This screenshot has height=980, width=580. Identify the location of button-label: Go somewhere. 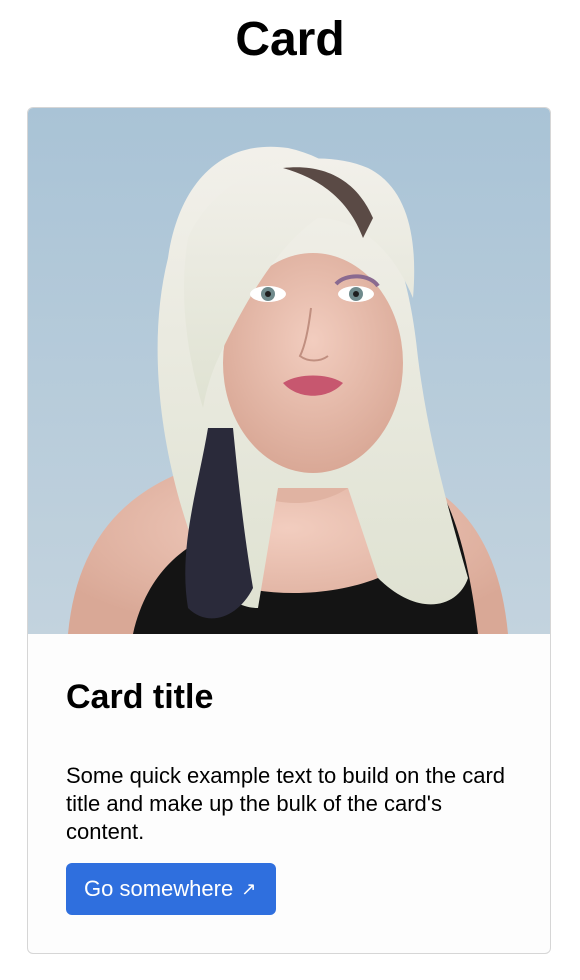
(159, 888).